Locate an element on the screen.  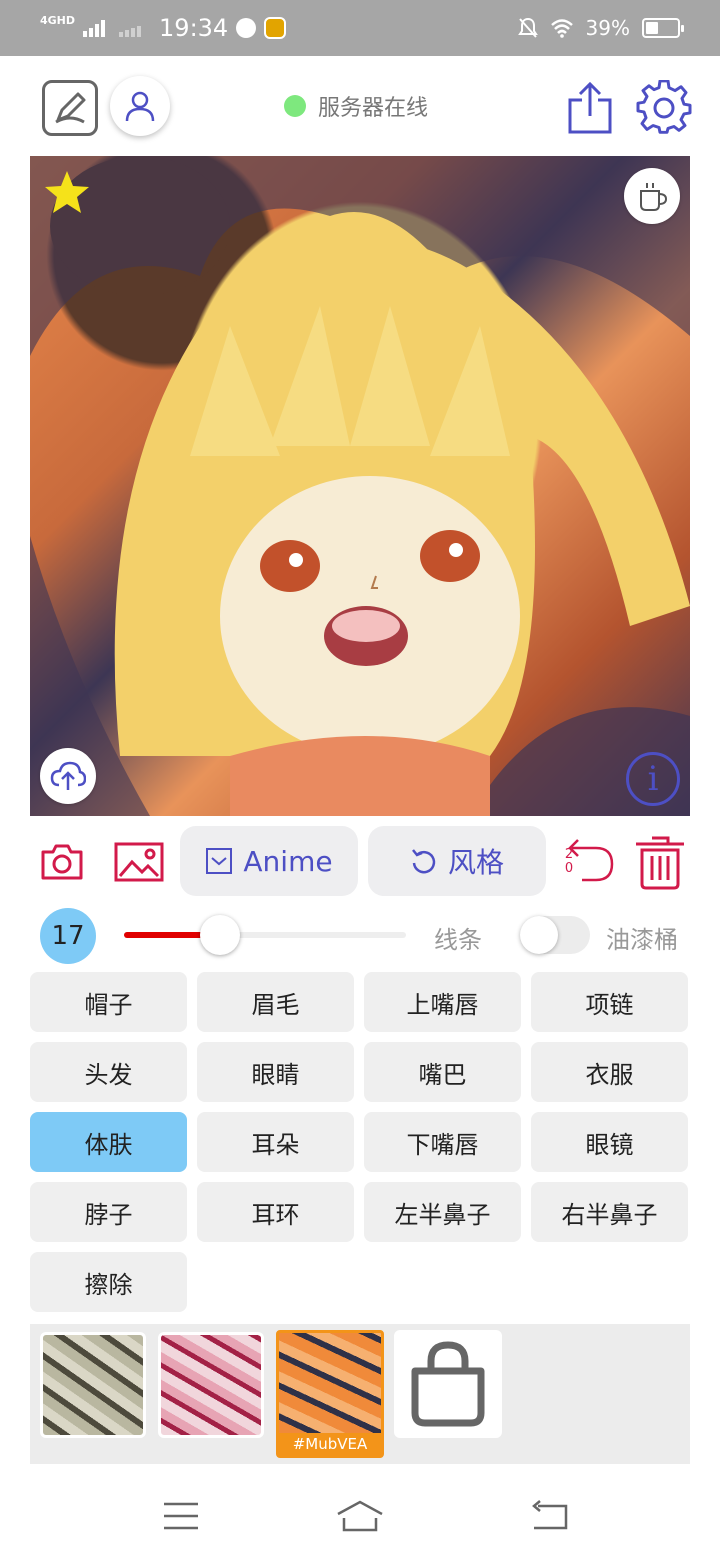
part-button: 嘴巴 is located at coordinates (442, 1072).